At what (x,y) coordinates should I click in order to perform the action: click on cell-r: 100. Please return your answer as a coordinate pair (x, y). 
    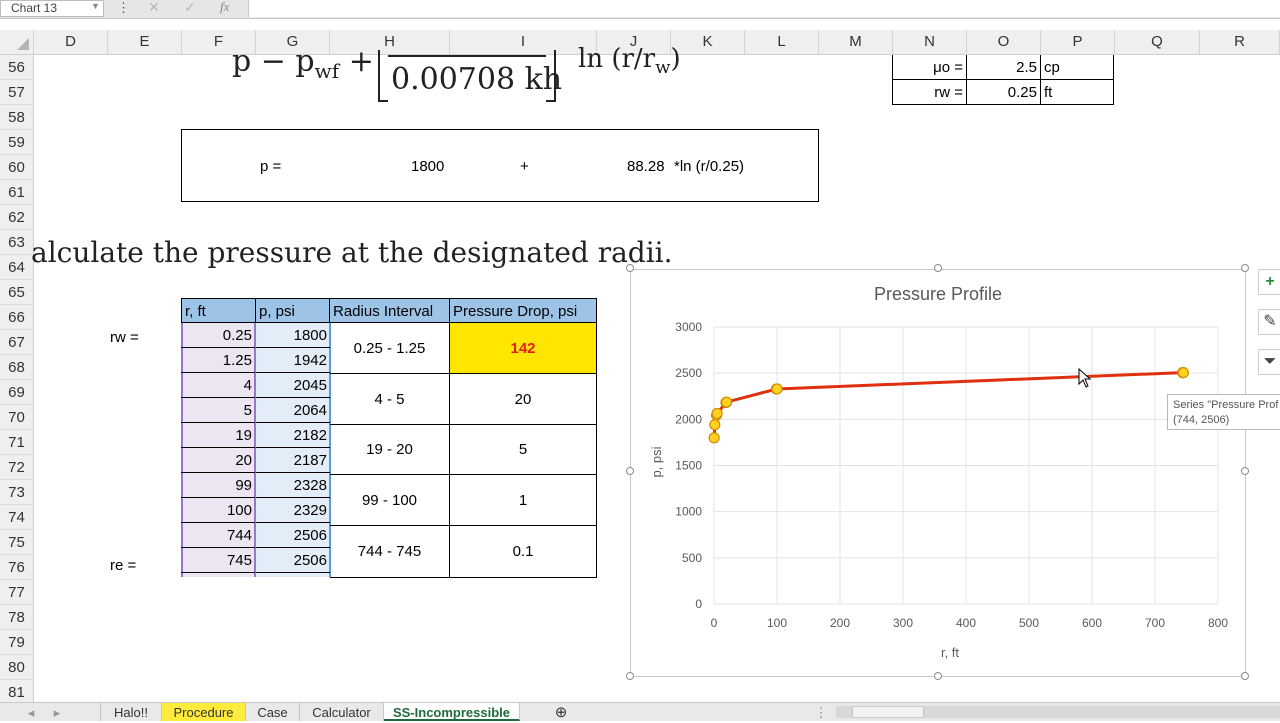
    Looking at the image, I should click on (218, 510).